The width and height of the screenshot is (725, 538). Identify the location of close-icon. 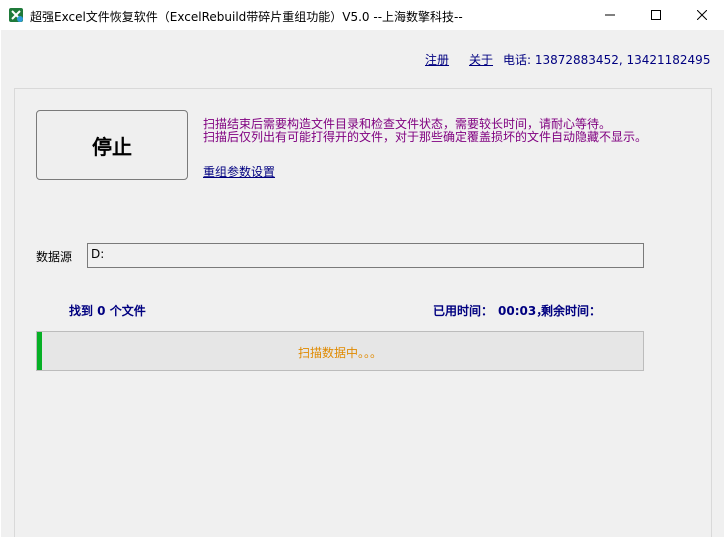
(702, 15).